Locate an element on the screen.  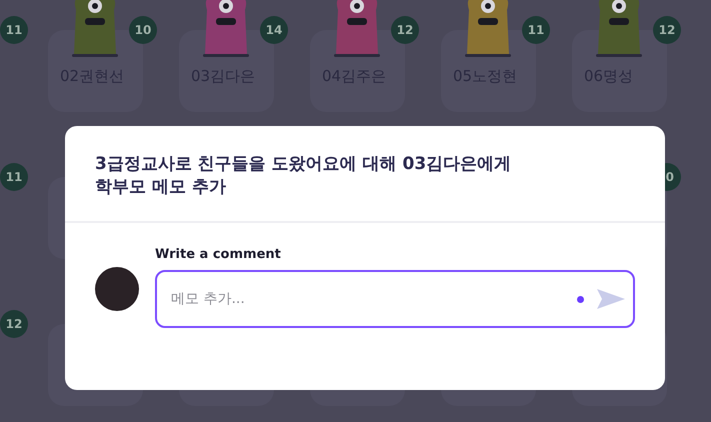
modal-title: 3급정교사로 친구들을 도왔어요에 대해 03김다은에게 학부모 메모 추가 is located at coordinates (303, 176).